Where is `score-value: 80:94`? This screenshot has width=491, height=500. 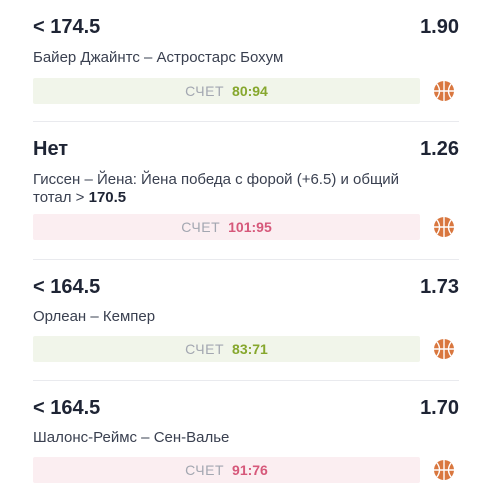
score-value: 80:94 is located at coordinates (250, 91).